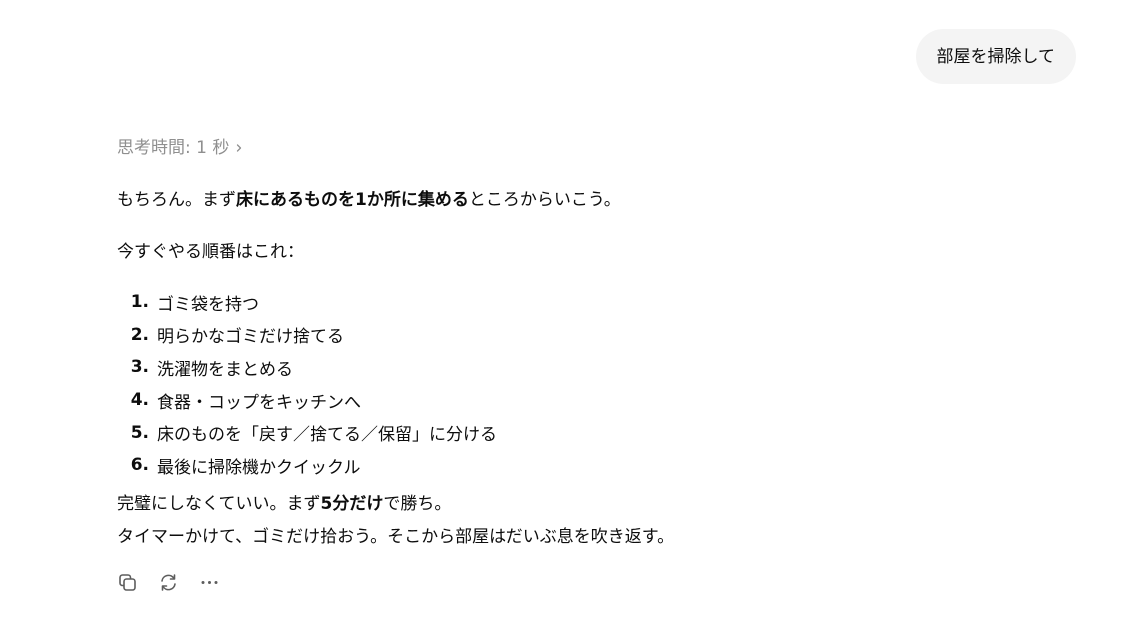  What do you see at coordinates (597, 504) in the screenshot?
I see `closing-line-1: 完璧にしなくていい。まず5分だけで勝ち。` at bounding box center [597, 504].